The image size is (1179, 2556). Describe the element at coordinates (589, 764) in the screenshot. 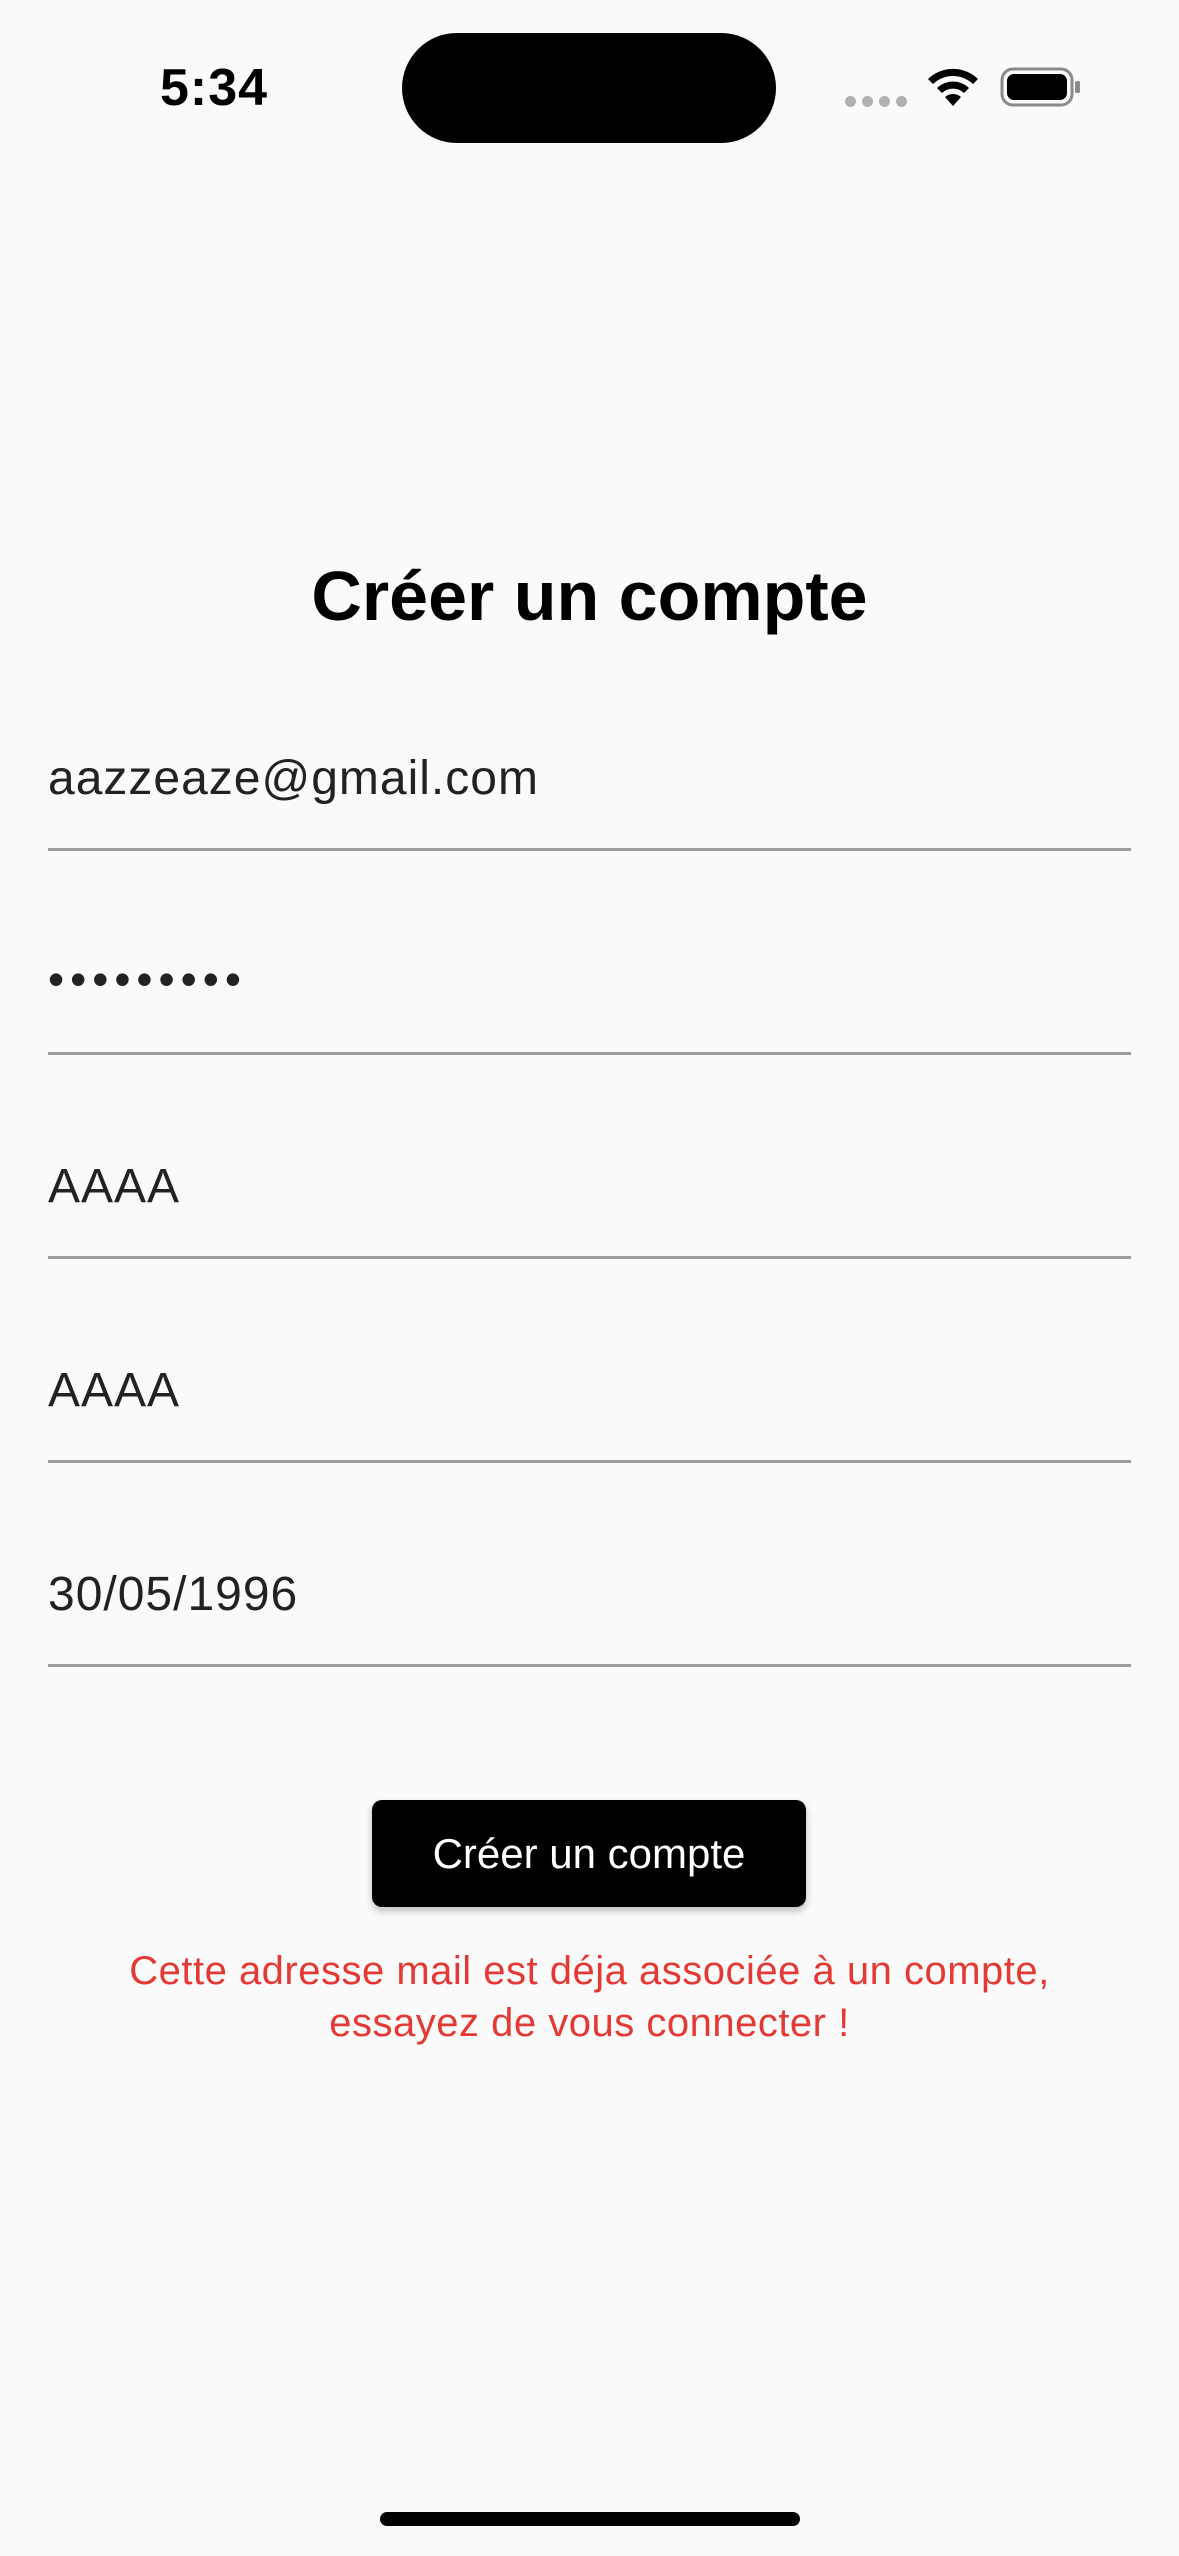

I see `email-field: aazzeaze@gmail.com` at that location.